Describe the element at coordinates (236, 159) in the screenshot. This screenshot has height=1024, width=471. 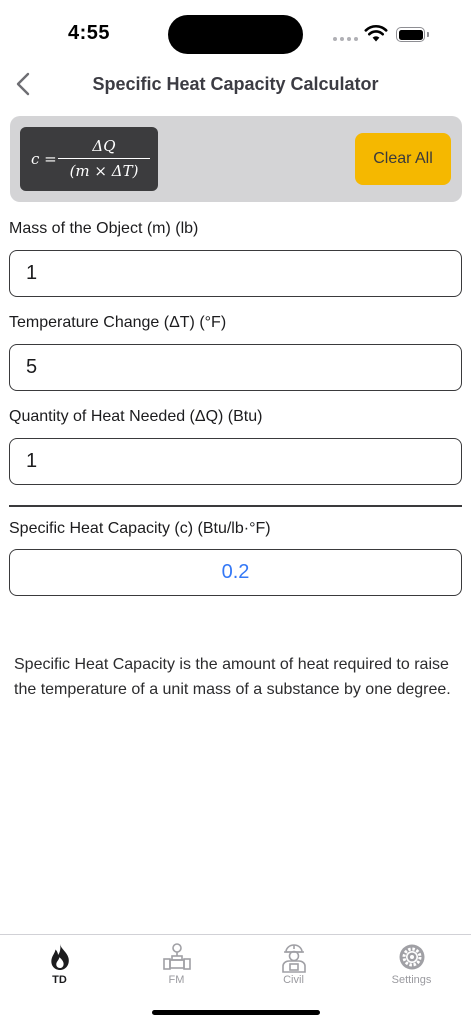
I see `formula-banner: c = ΔQ (m × ΔT) Clear All` at that location.